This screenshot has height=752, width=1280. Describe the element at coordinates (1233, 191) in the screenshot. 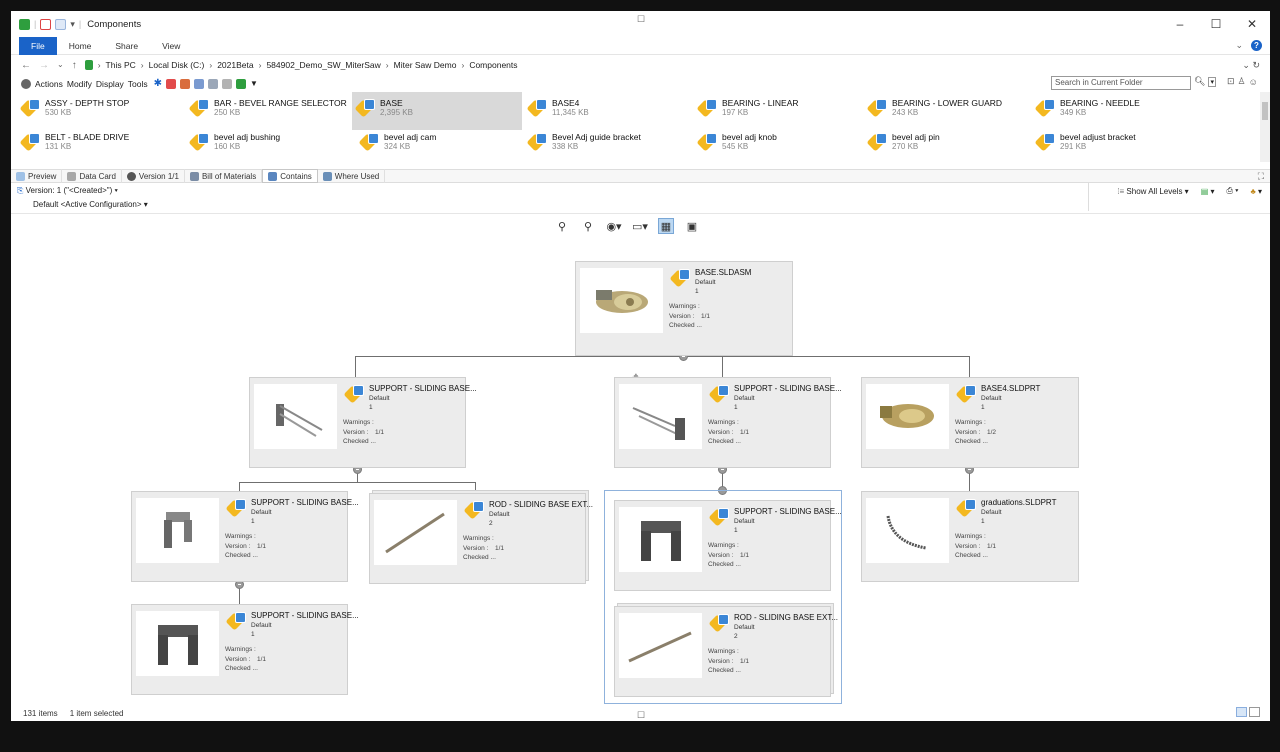

I see `print-button: ⎙ ▾` at that location.